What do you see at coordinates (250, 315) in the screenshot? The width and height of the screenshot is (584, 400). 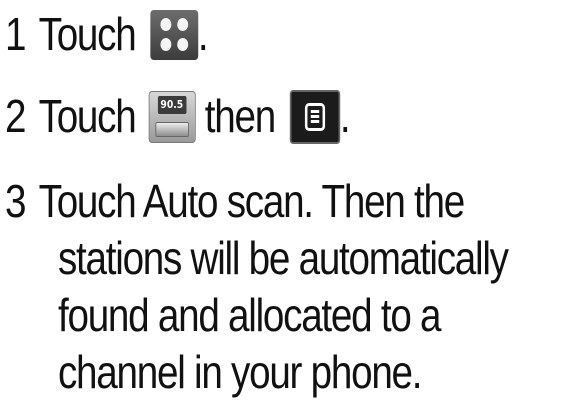 I see `step-text-line: found and allocated to a` at bounding box center [250, 315].